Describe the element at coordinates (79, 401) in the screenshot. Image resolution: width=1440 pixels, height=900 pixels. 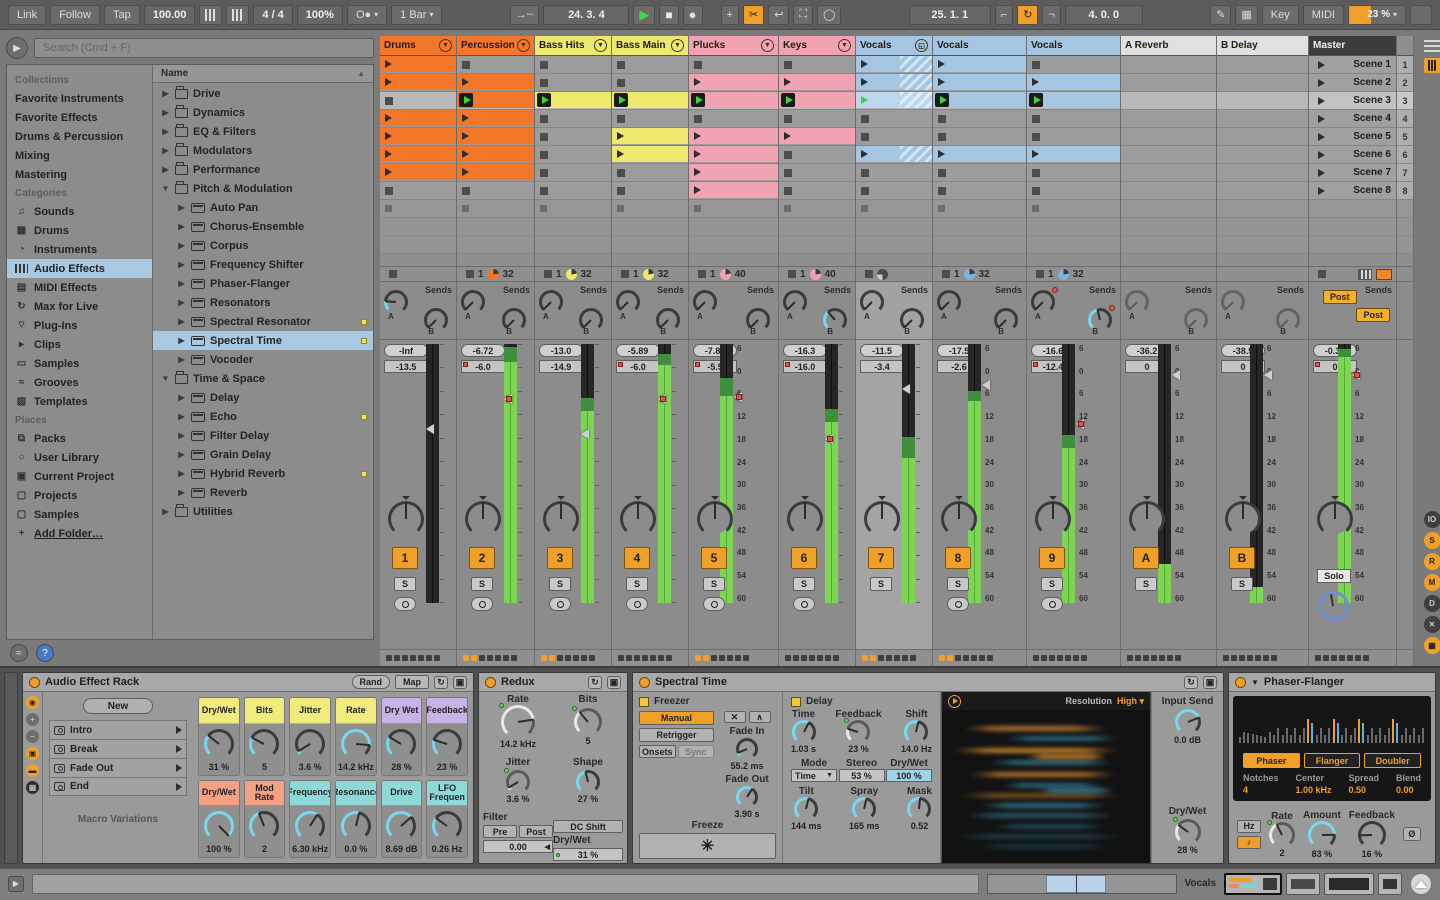
I see `sidebar-item-templates: ▧ Templates` at that location.